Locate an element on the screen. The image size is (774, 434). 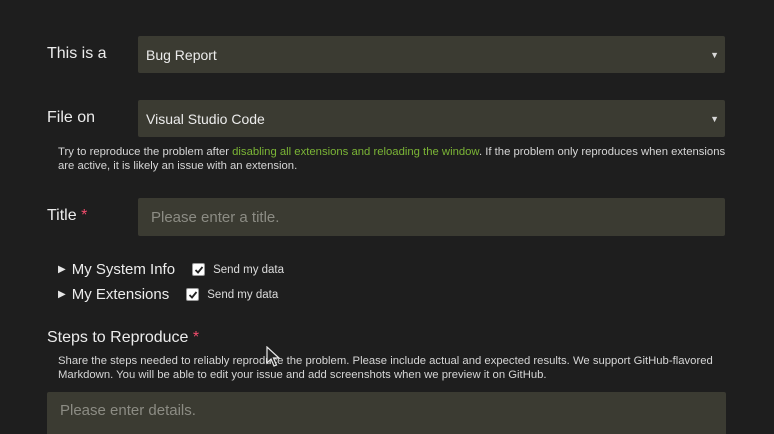
title-label-text: Title is located at coordinates (62, 215).